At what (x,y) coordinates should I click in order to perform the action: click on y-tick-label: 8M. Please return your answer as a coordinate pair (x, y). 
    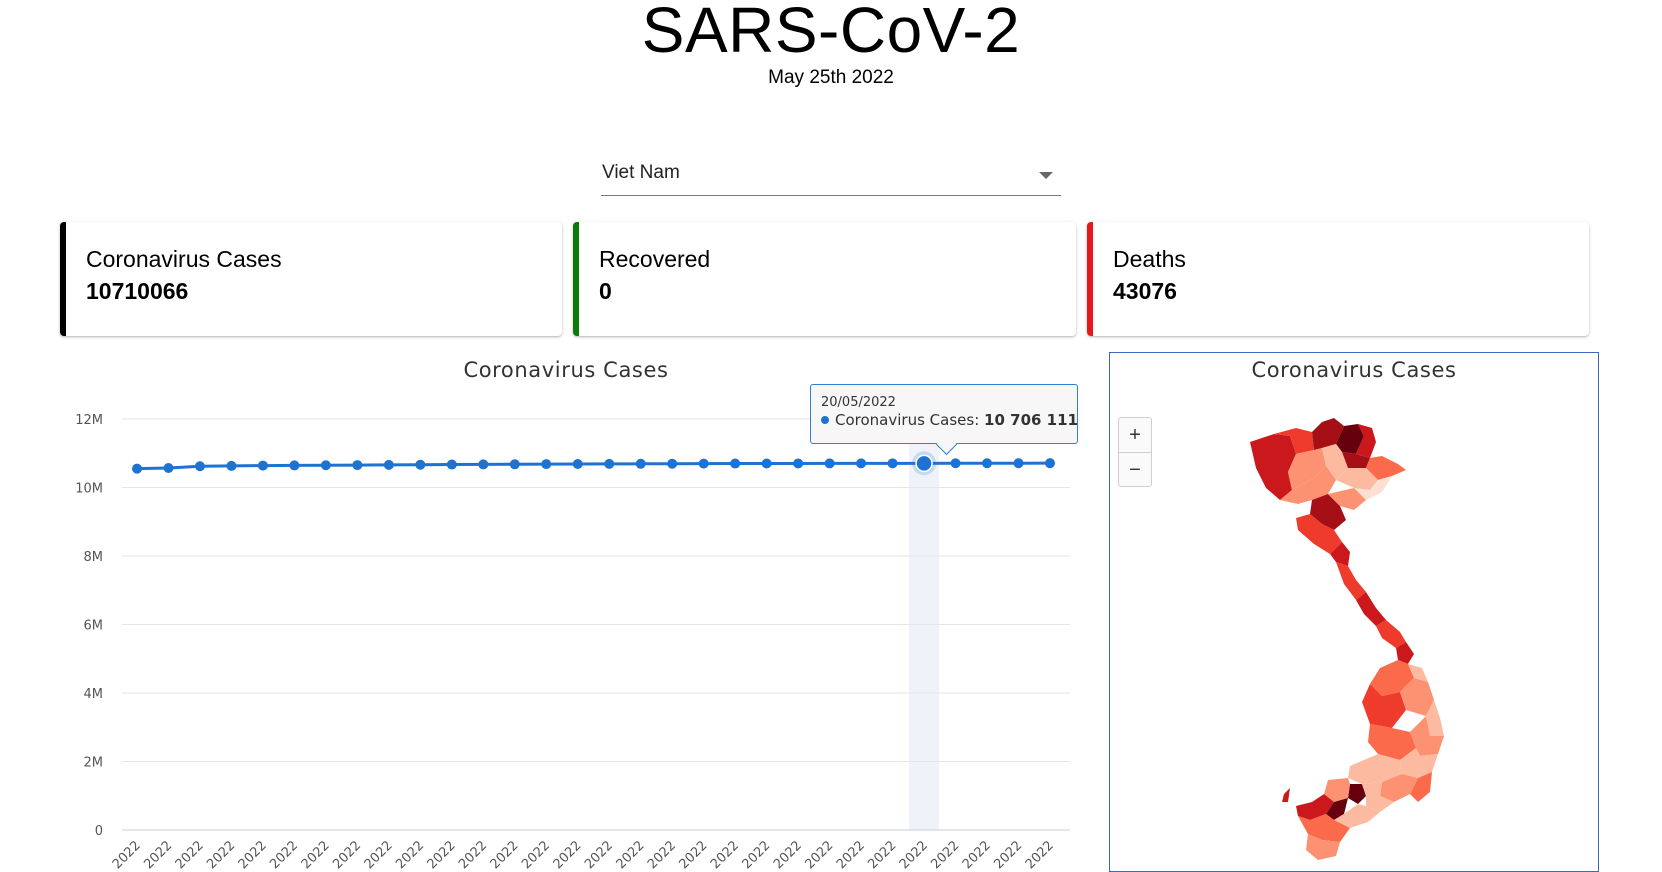
    Looking at the image, I should click on (94, 557).